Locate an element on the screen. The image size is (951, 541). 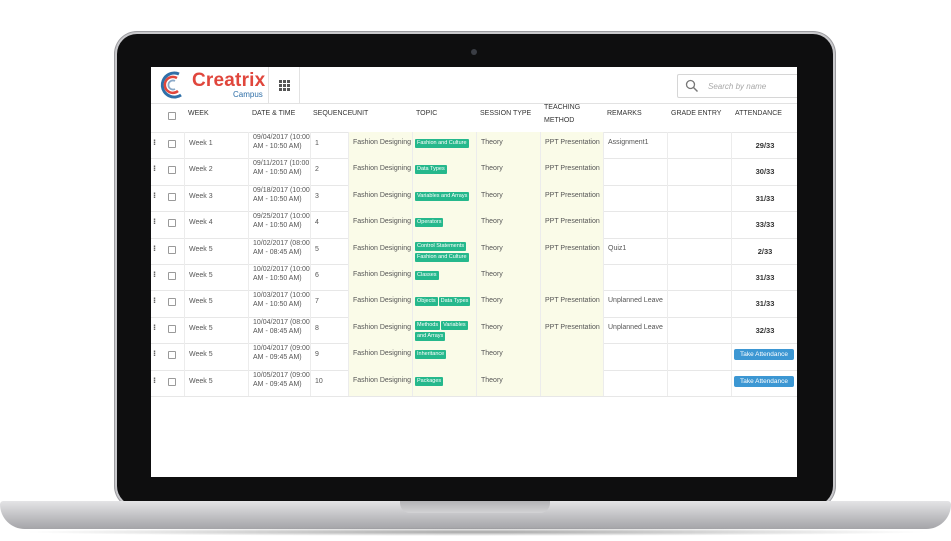
topic-tag: Packages is located at coordinates (429, 381).